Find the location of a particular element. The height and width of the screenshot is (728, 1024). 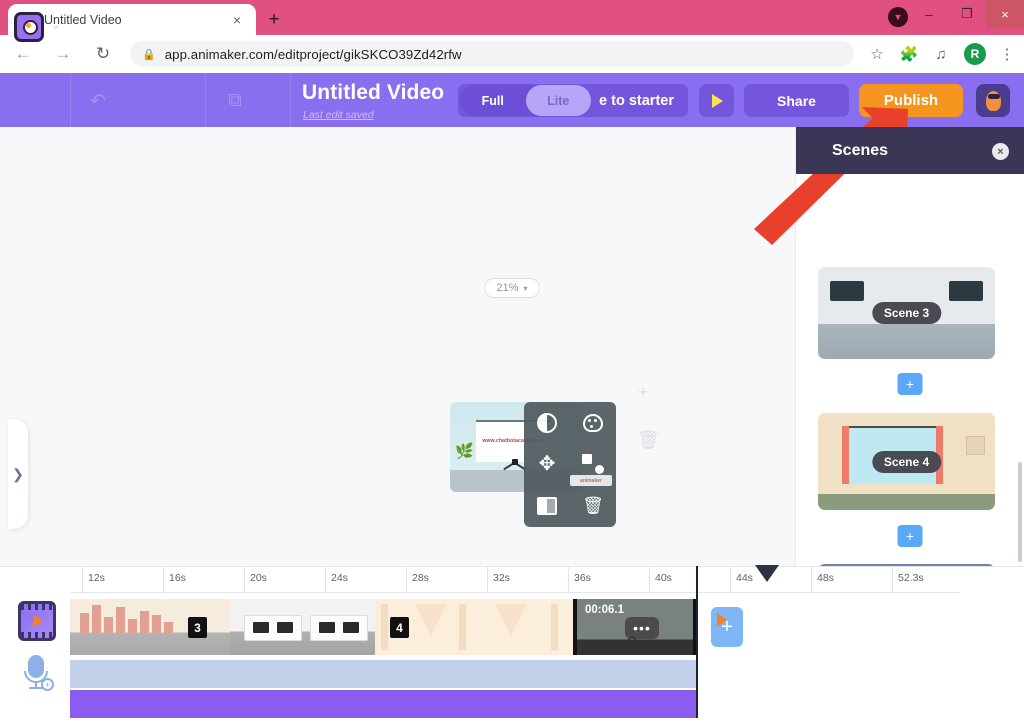

bookmark-icon: ☆ is located at coordinates (877, 54).